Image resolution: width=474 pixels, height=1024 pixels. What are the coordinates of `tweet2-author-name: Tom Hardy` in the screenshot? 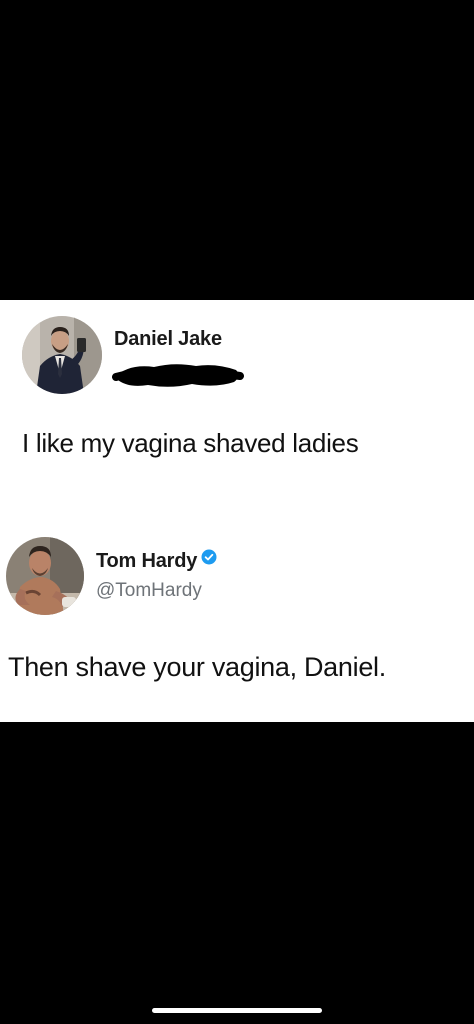 It's located at (146, 561).